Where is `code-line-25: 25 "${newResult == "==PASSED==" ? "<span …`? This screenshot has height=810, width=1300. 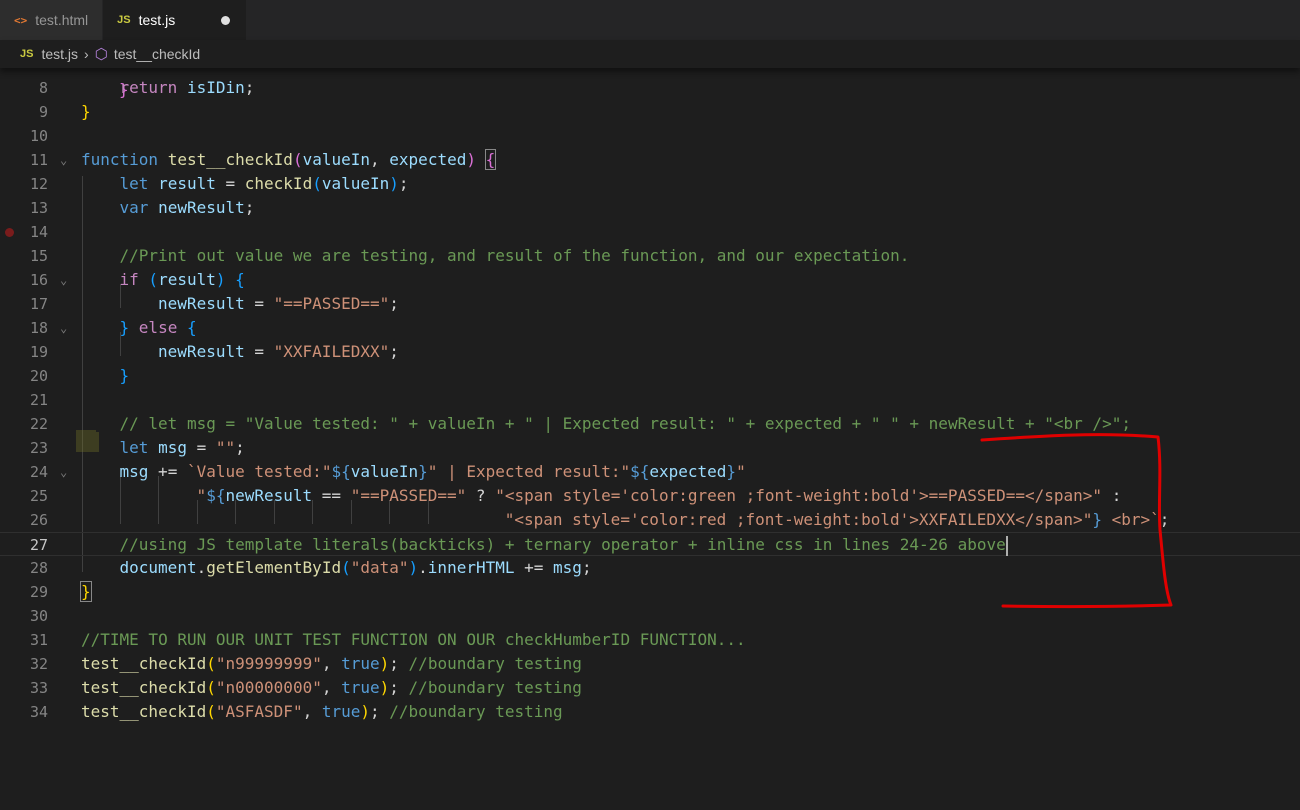
code-line-25: 25 "${newResult == "==PASSED==" ? "<span … is located at coordinates (650, 496).